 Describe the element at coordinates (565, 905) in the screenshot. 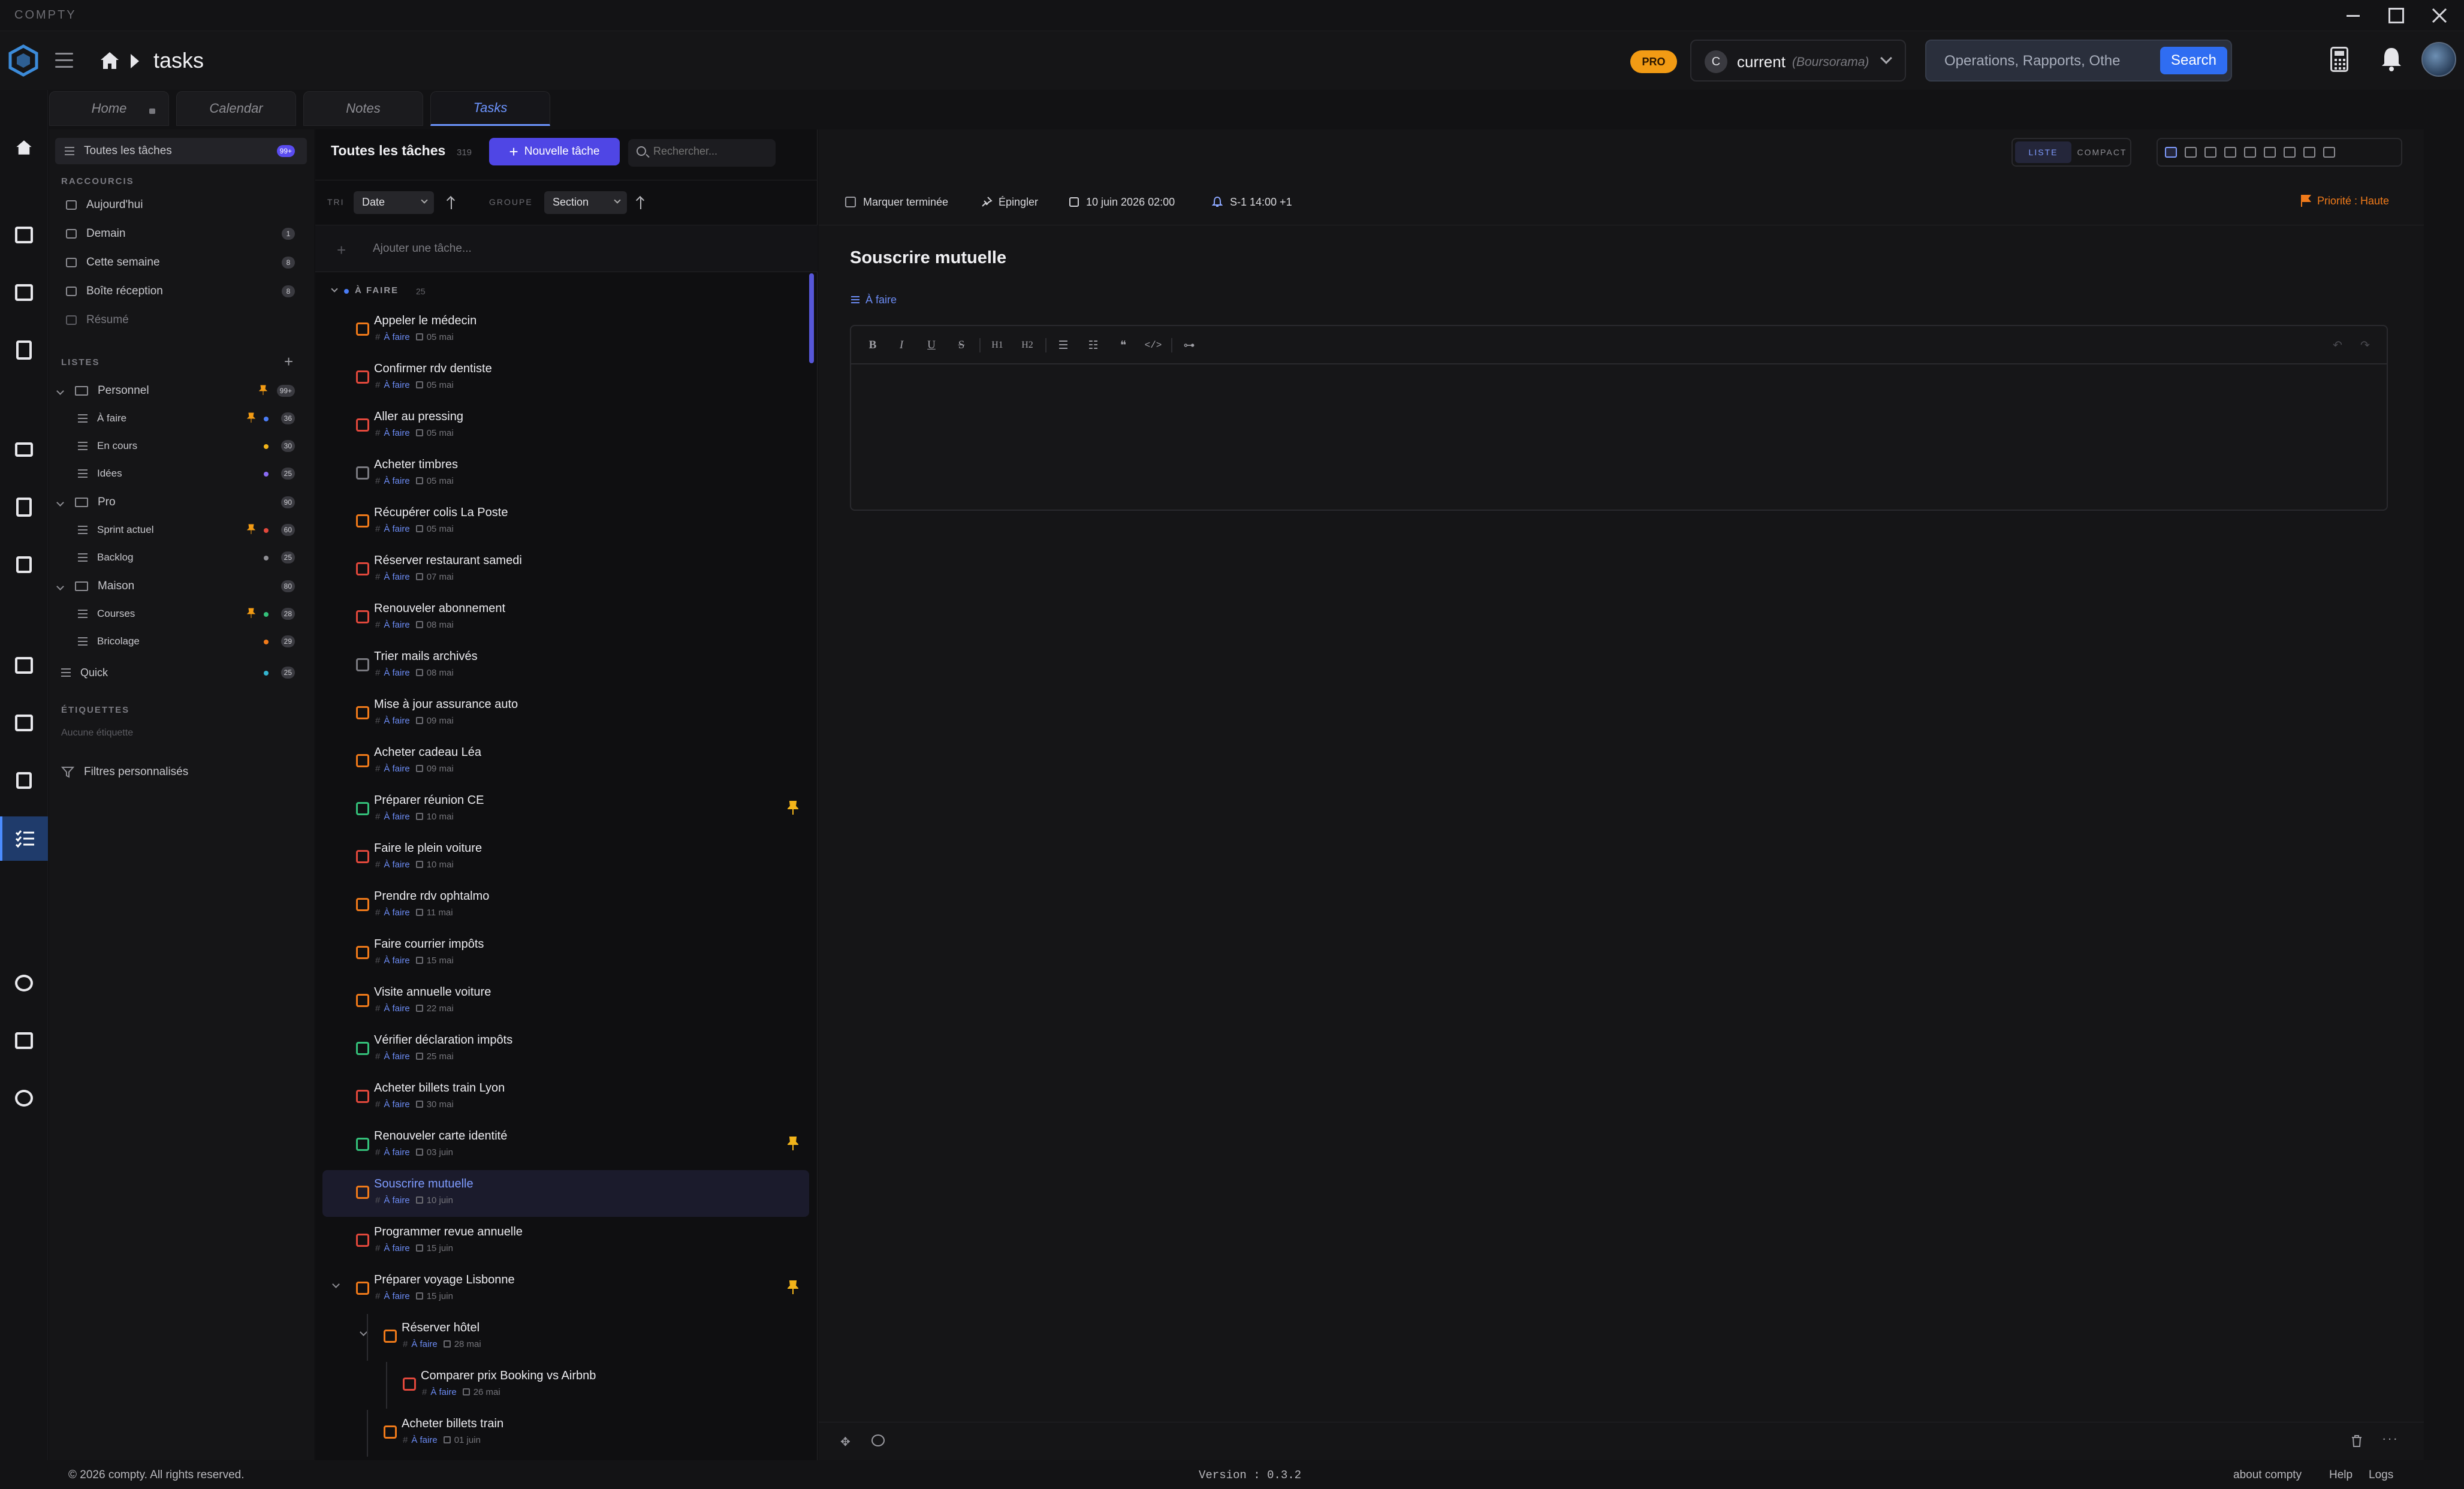

I see `task-row: Prendre rdv ophtalmo # À faire 11 mai` at that location.